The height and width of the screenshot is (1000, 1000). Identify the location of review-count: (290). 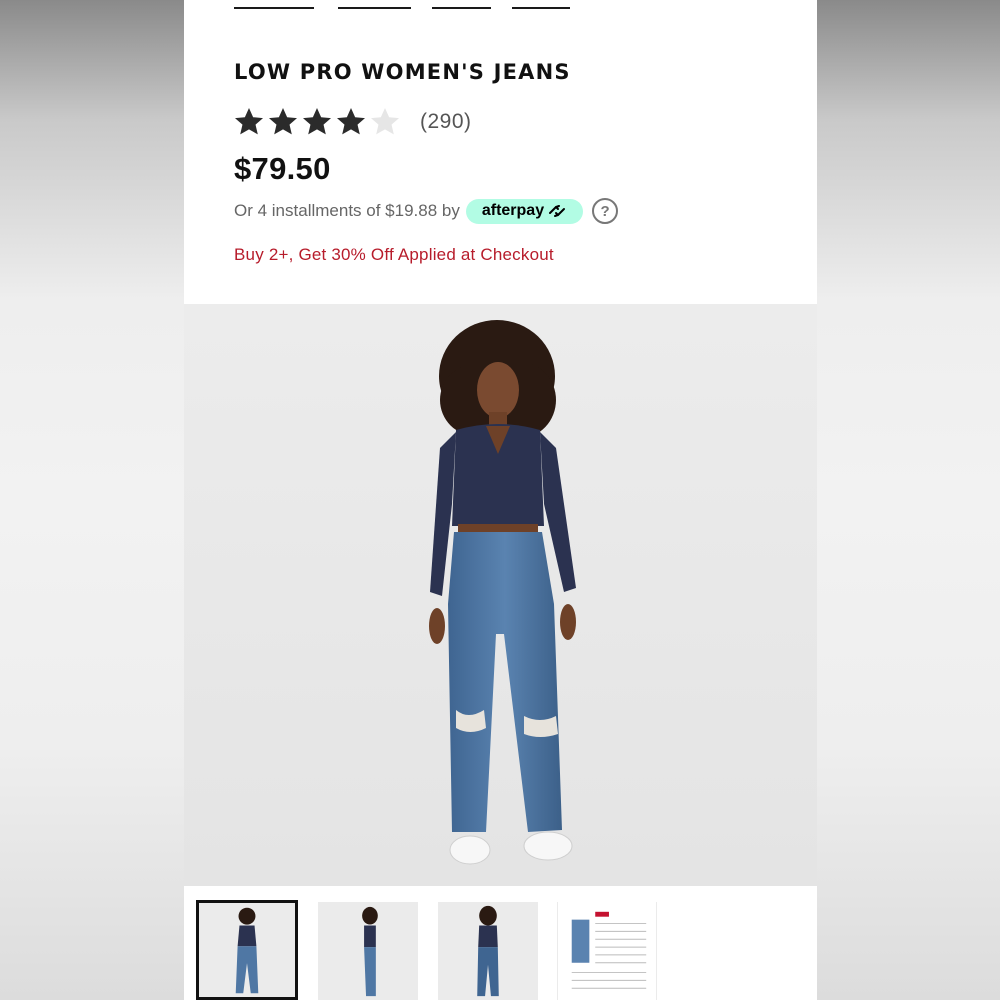
(446, 122).